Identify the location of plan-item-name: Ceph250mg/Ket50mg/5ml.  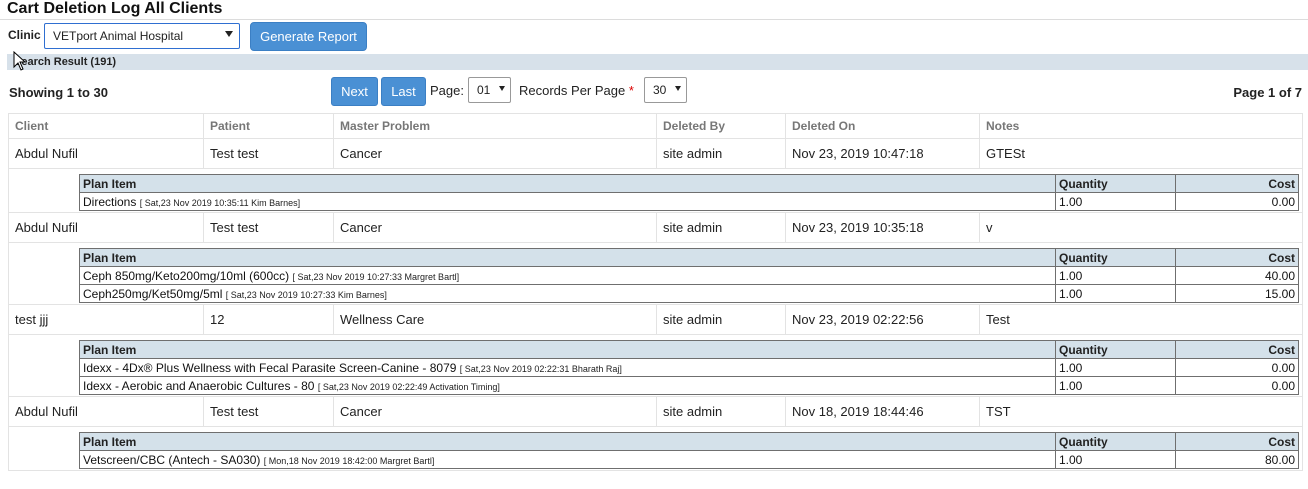
(153, 293).